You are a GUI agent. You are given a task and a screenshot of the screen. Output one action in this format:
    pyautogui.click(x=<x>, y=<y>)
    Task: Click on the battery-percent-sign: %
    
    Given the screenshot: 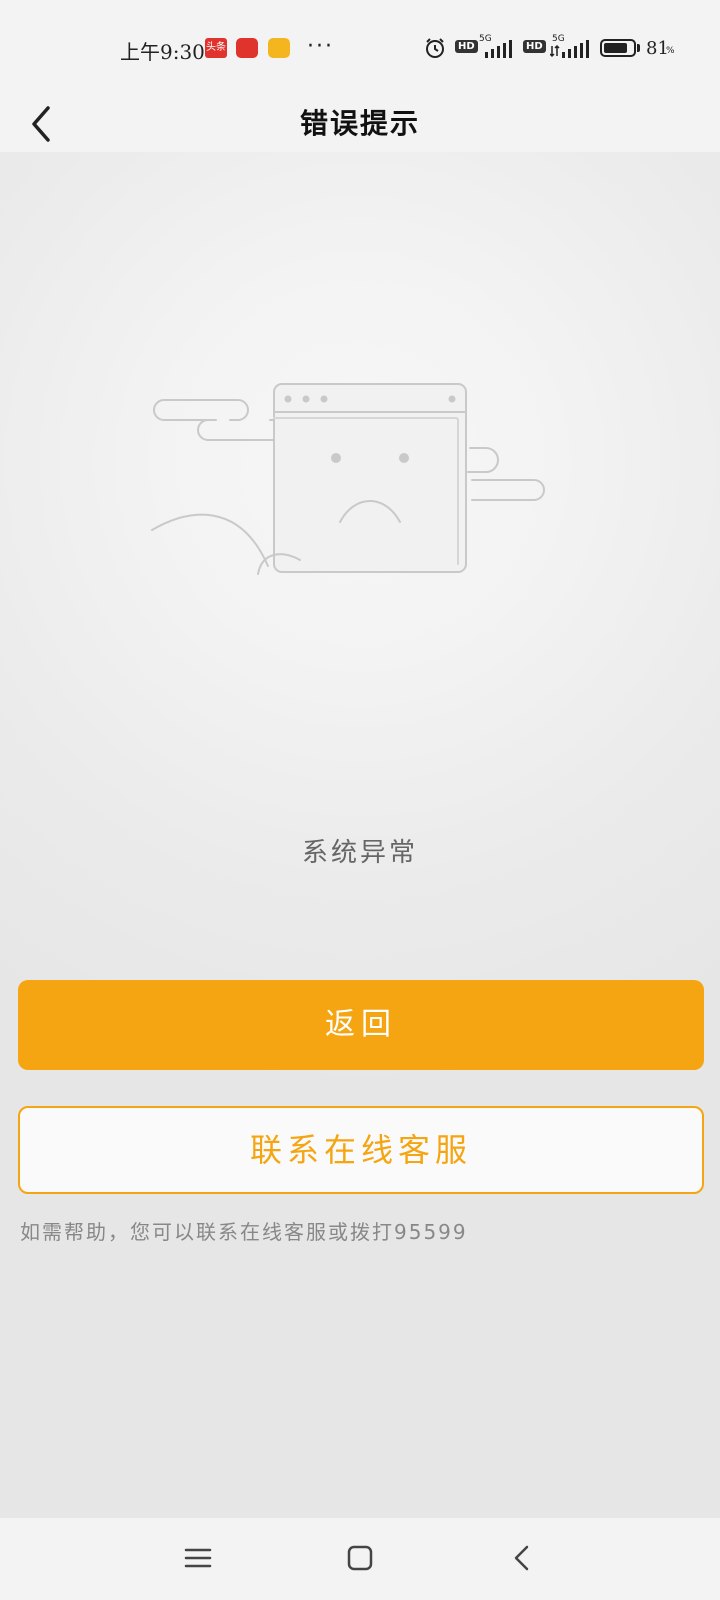 What is the action you would take?
    pyautogui.click(x=670, y=51)
    